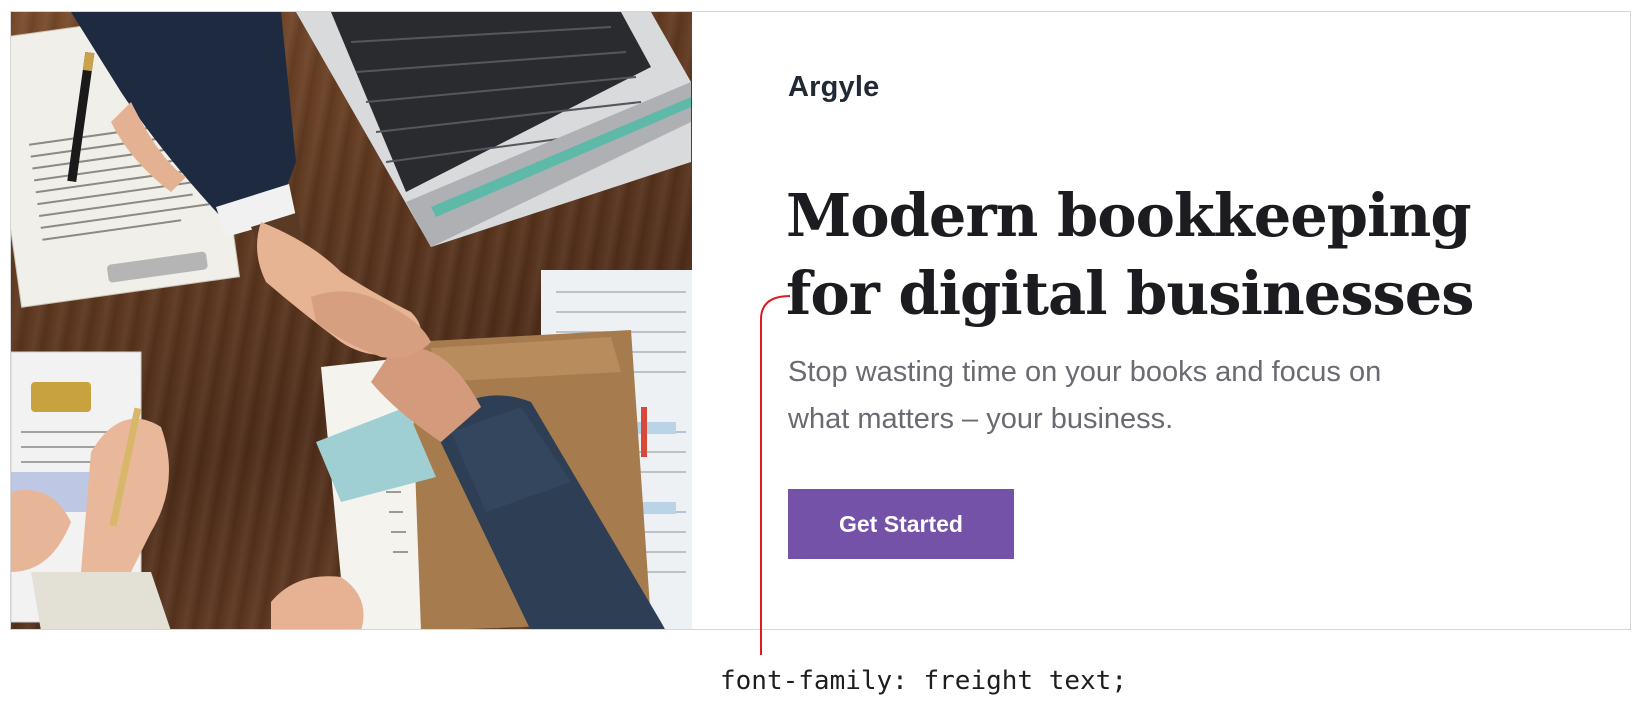 This screenshot has width=1636, height=724. What do you see at coordinates (923, 681) in the screenshot?
I see `font-annotation-label: font-family: freight text;` at bounding box center [923, 681].